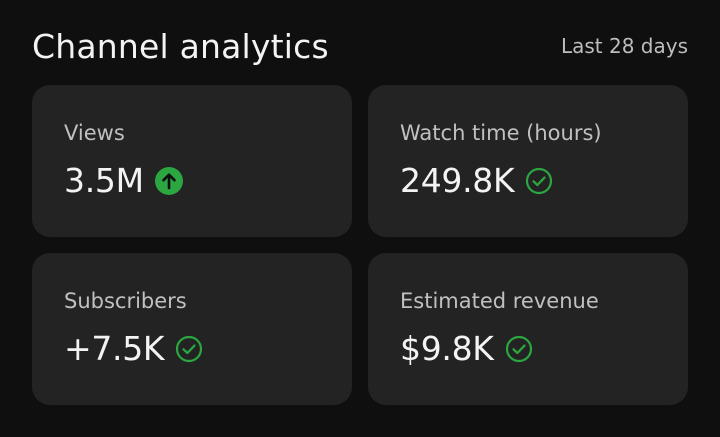 This screenshot has height=437, width=720. I want to click on metric-label: Watch time (hours), so click(501, 133).